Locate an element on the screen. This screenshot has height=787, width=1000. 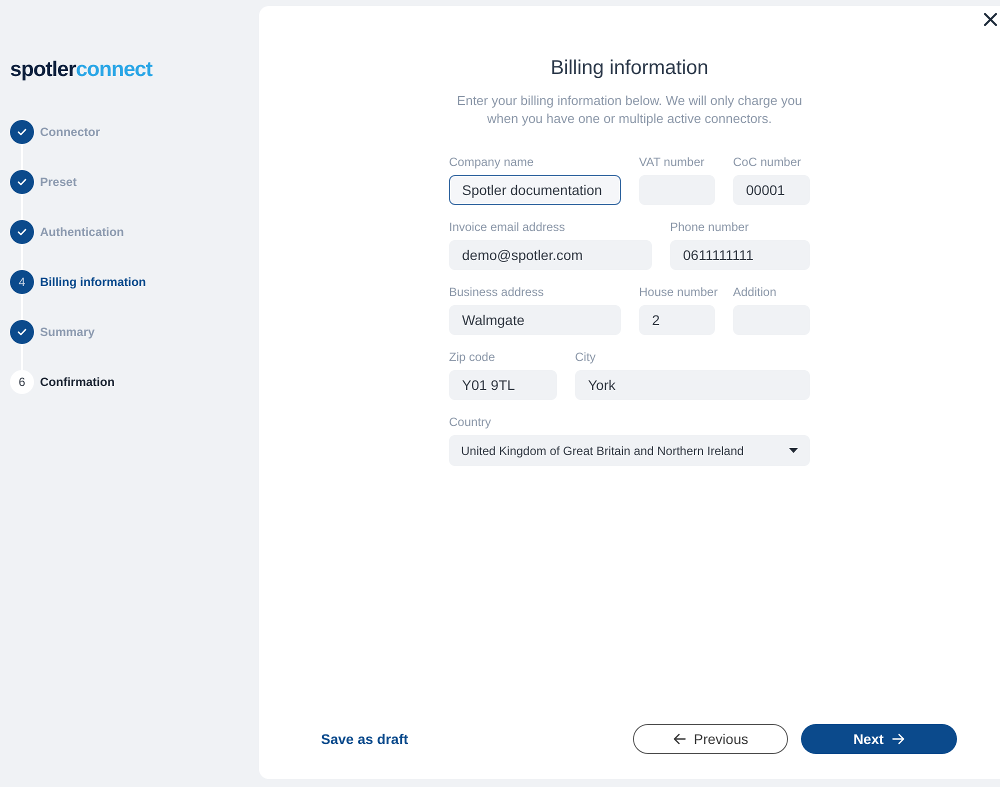
step-number: 4 is located at coordinates (22, 282).